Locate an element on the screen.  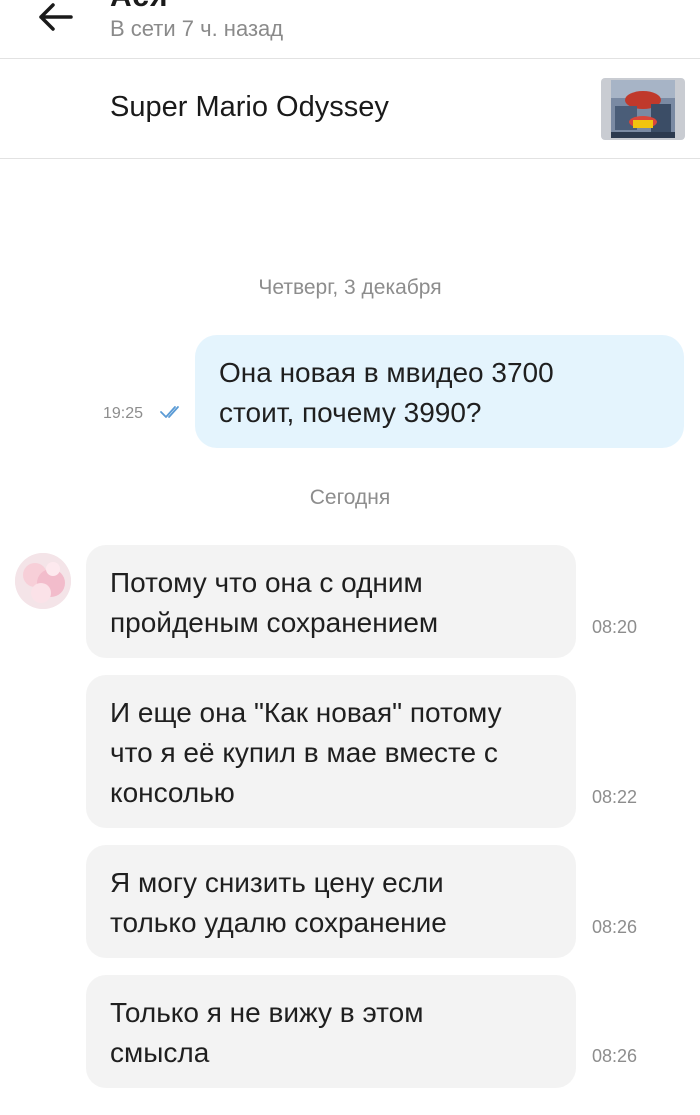
incoming-message: Только я не вижу в этом смысла is located at coordinates (331, 1031).